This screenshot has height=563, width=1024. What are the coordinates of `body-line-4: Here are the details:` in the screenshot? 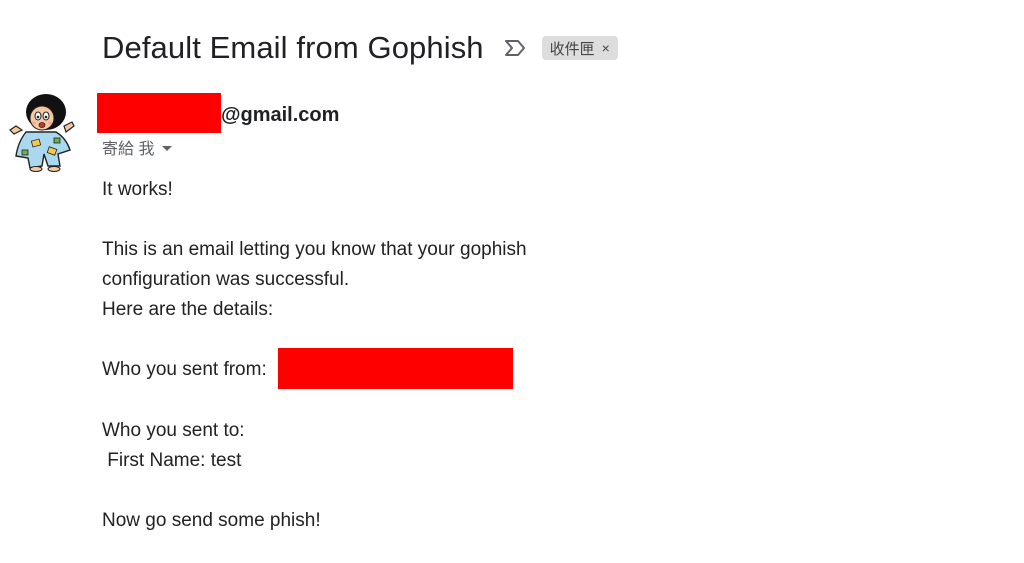 It's located at (188, 309).